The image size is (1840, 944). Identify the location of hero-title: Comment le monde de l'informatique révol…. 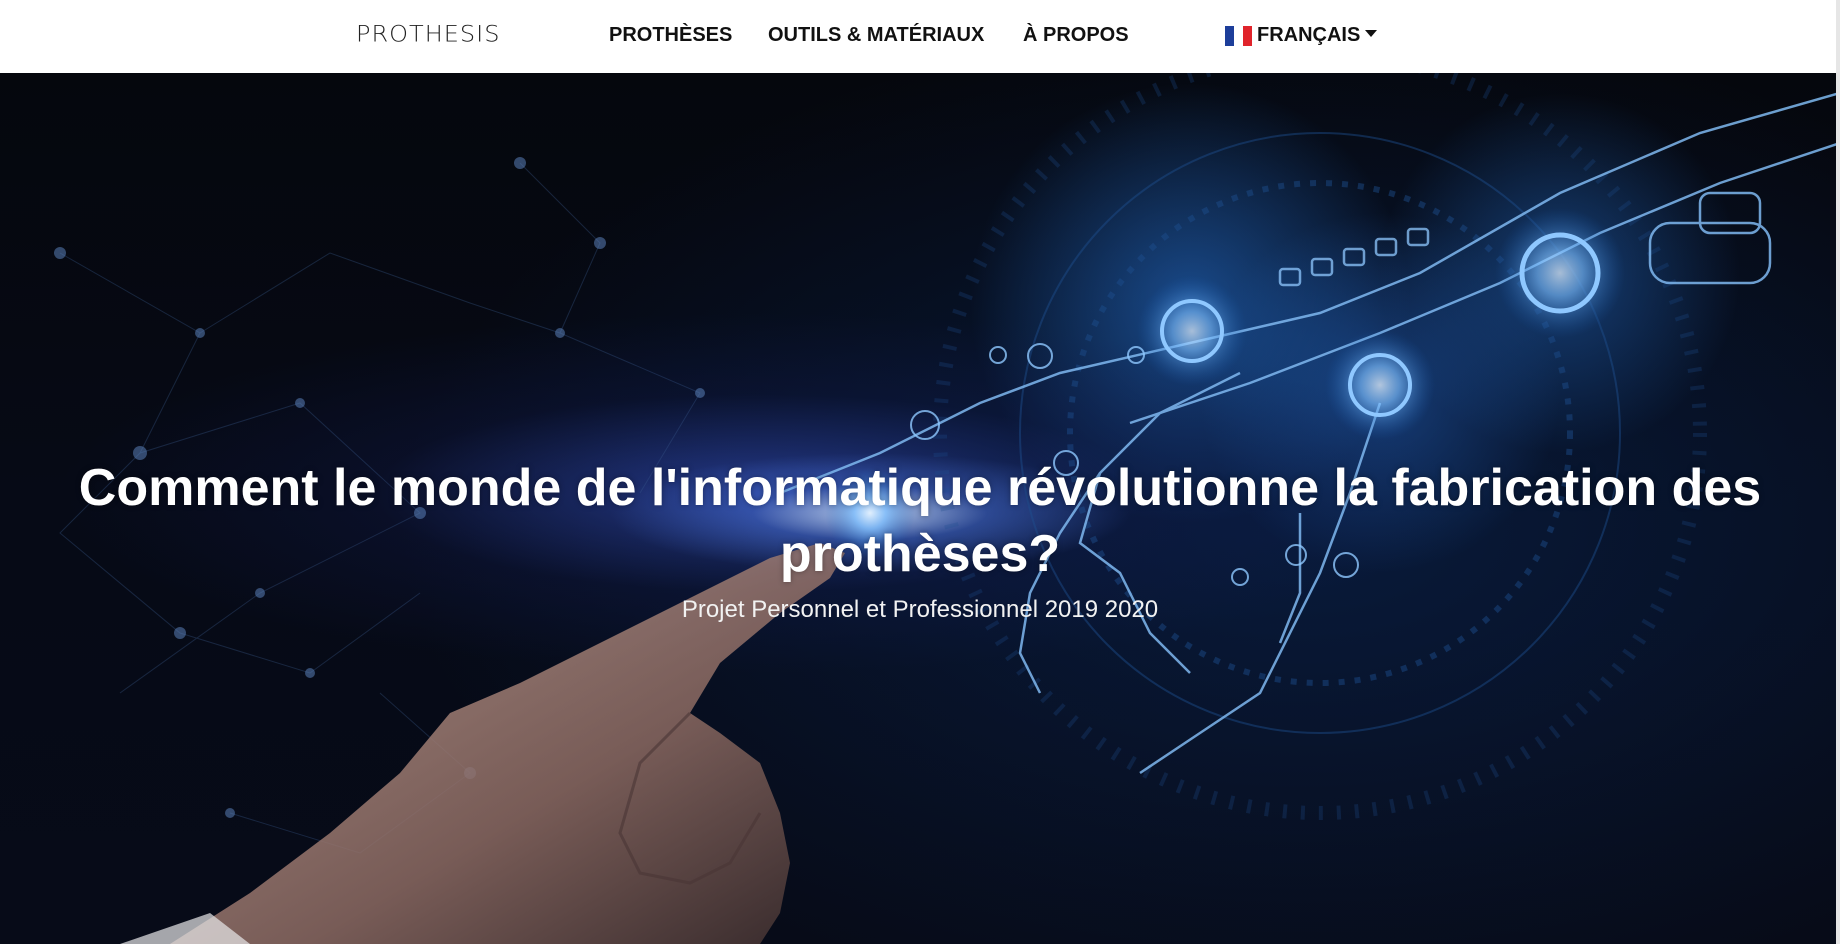
(920, 521).